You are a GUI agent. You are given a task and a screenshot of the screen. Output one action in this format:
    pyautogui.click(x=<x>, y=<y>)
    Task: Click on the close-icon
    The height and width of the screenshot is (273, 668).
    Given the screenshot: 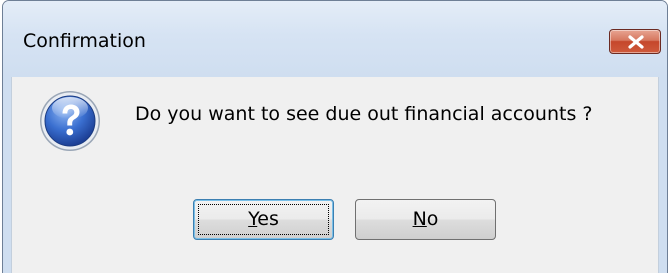 What is the action you would take?
    pyautogui.click(x=636, y=42)
    